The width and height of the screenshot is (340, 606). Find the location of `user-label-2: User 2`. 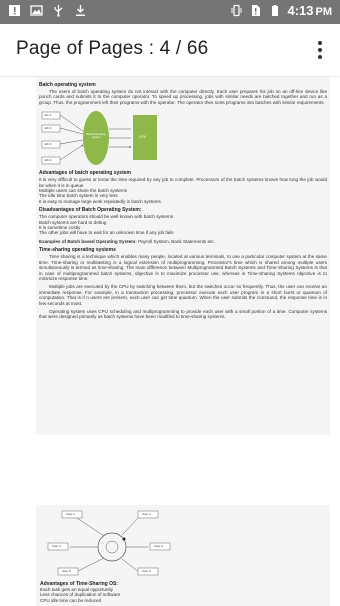

user-label-2: User 2 is located at coordinates (146, 514).